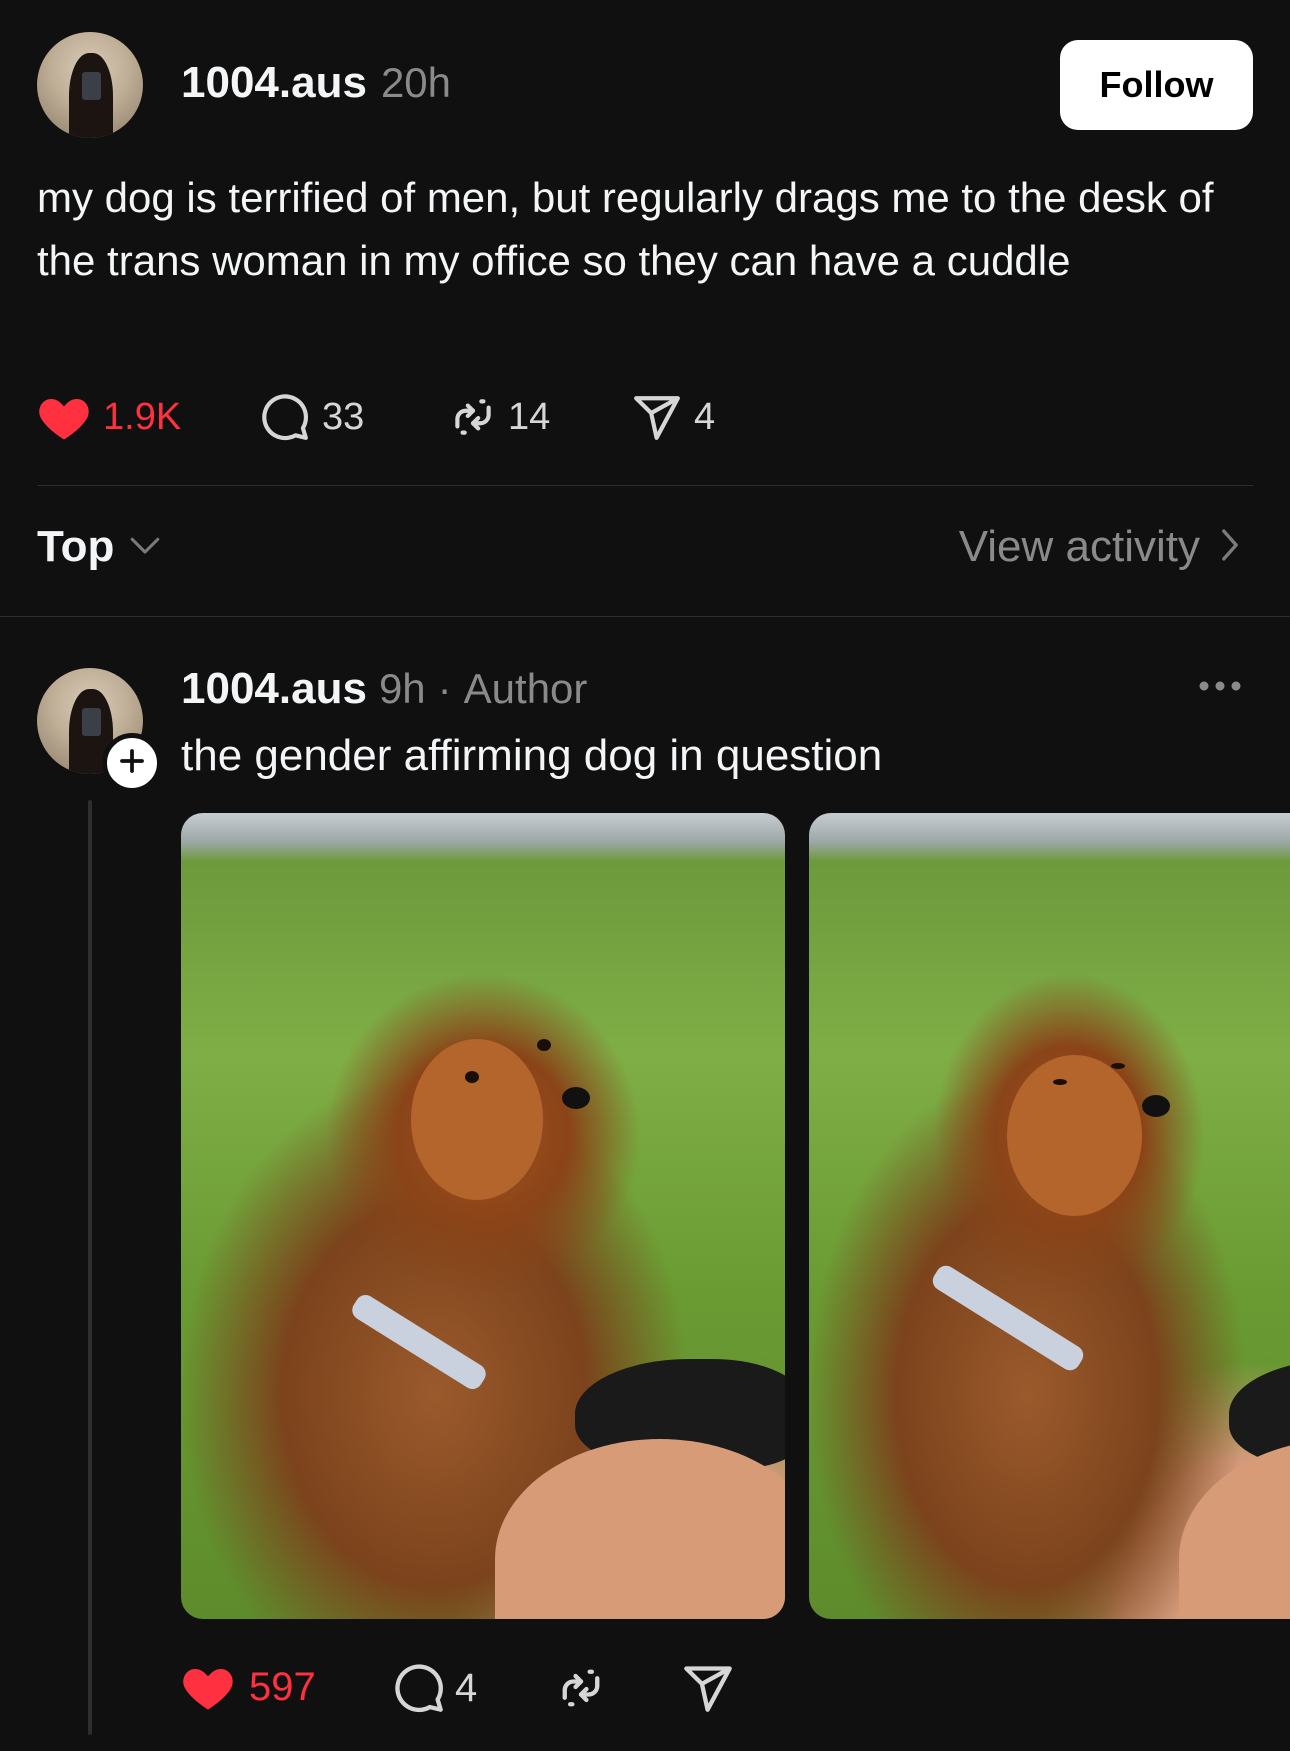  What do you see at coordinates (282, 1686) in the screenshot?
I see `reply-like-count: 597` at bounding box center [282, 1686].